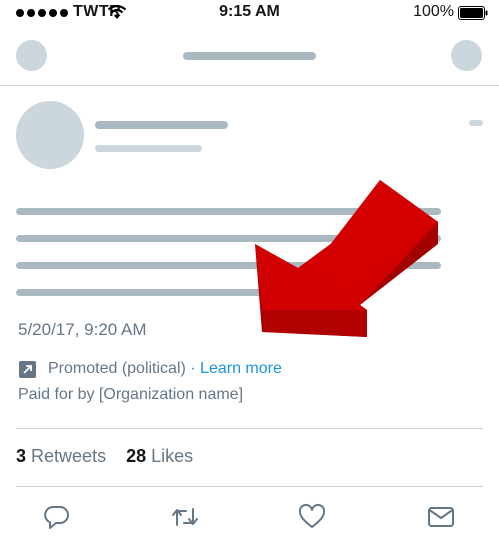  I want to click on nav-profile-avatar, so click(466, 55).